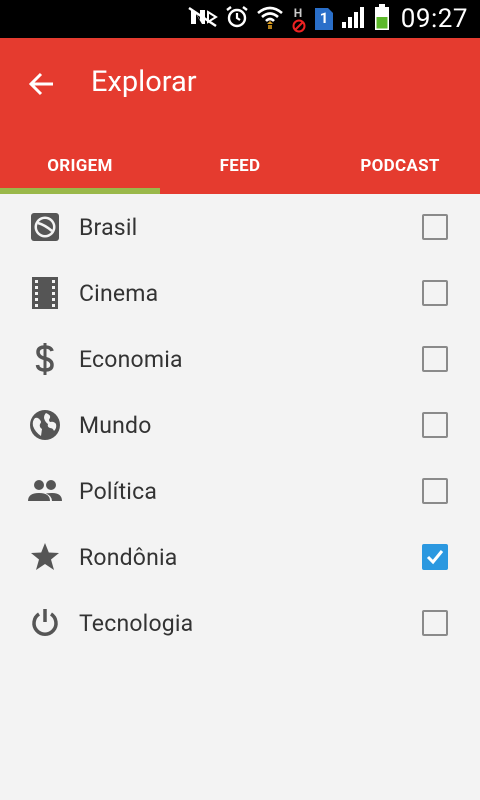 The image size is (480, 800). Describe the element at coordinates (45, 557) in the screenshot. I see `star-icon` at that location.